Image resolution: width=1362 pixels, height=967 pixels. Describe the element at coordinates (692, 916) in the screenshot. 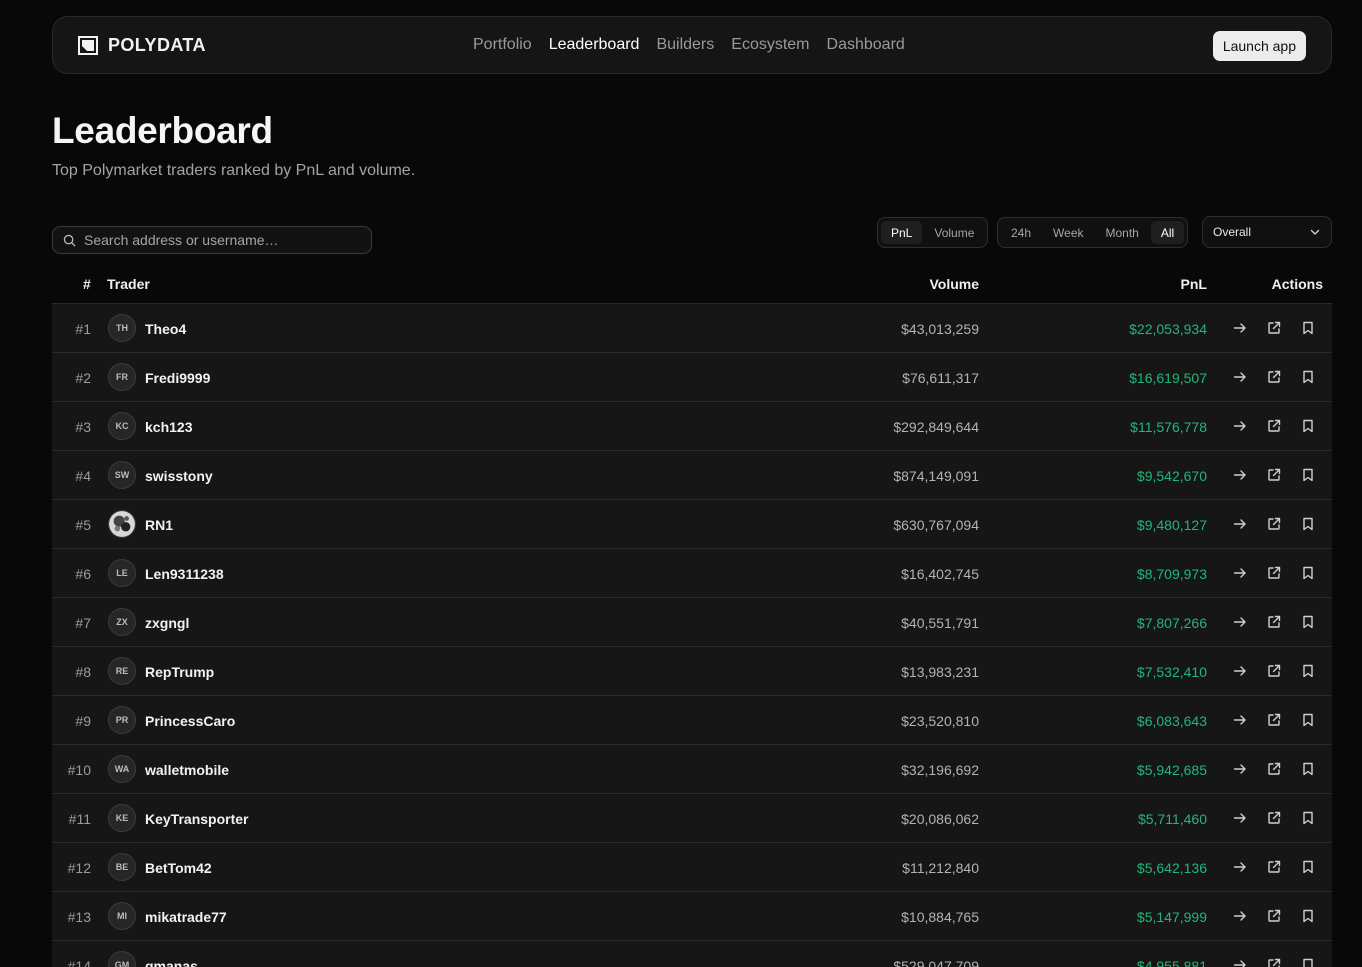

I see `table-row: #13 MI mikatrade77 $10,884,765 $5,147,999` at that location.